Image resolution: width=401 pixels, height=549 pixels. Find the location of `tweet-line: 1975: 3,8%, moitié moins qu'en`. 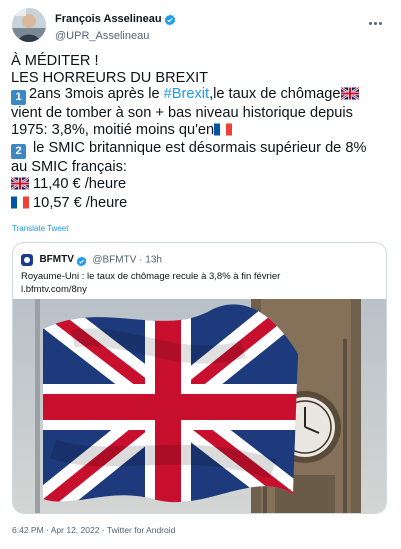

tweet-line: 1975: 3,8%, moitié moins qu'en is located at coordinates (201, 131).